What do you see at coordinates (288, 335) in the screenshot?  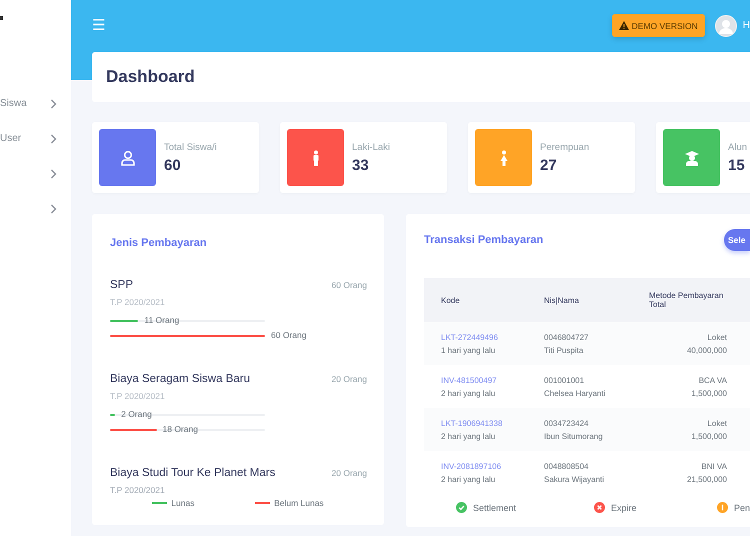 I see `progress-label: 60 Orang` at bounding box center [288, 335].